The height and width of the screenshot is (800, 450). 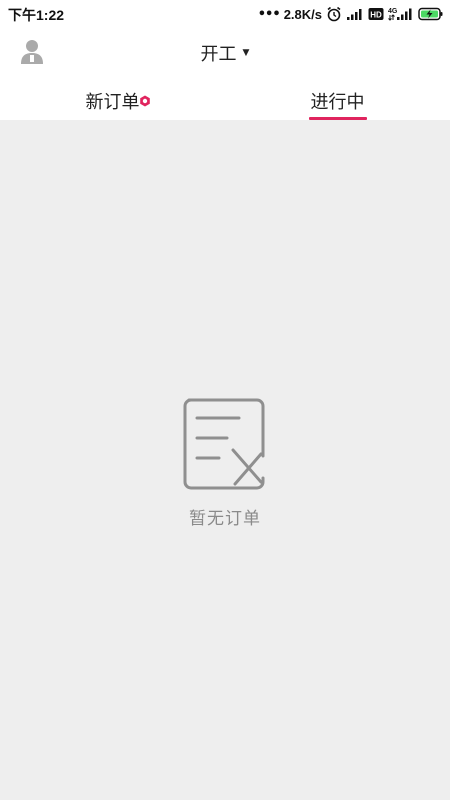 What do you see at coordinates (401, 14) in the screenshot?
I see `4g-signal-icon: 4G` at bounding box center [401, 14].